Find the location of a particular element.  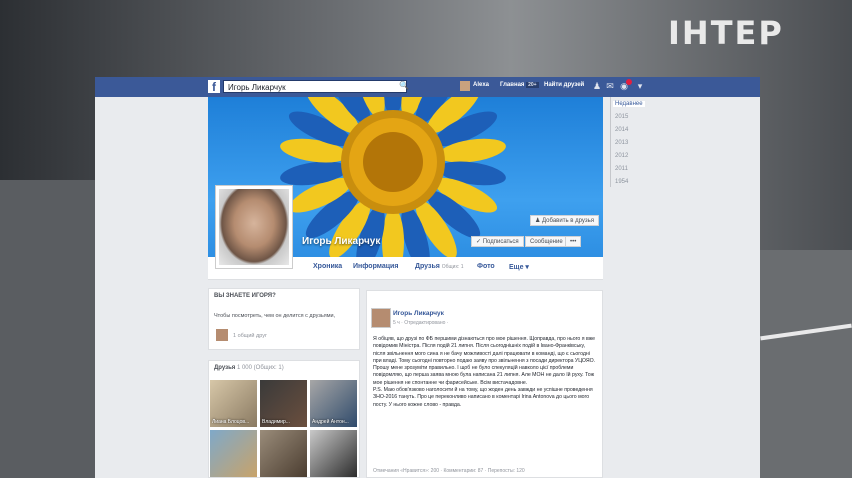

friend-requests-icon: ♟ is located at coordinates (597, 86).